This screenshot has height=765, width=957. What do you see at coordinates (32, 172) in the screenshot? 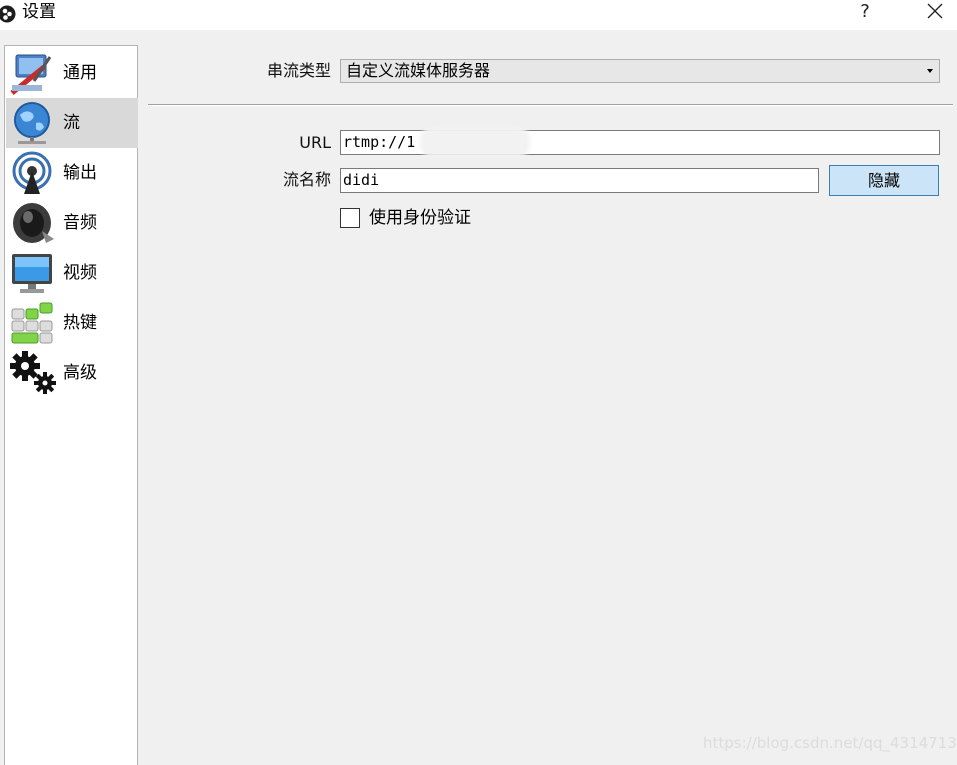
I see `output-broadcast-icon` at bounding box center [32, 172].